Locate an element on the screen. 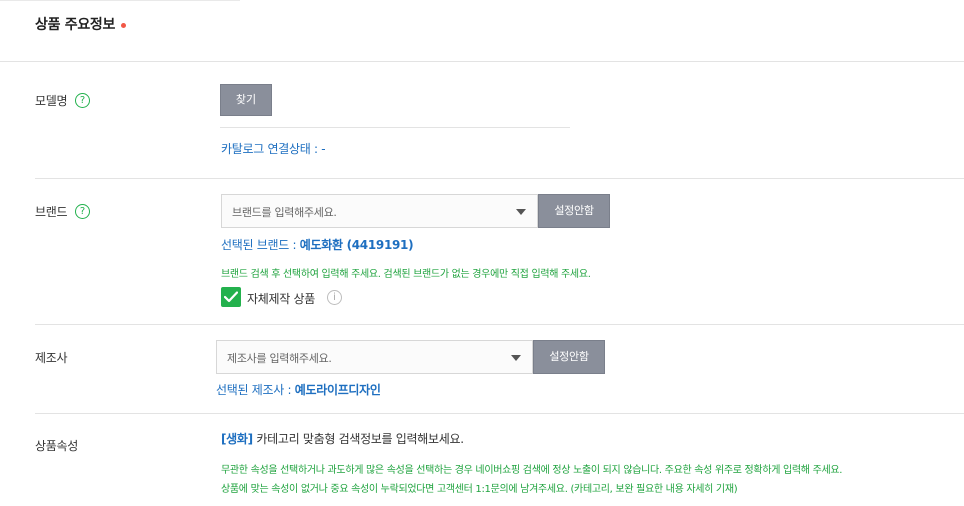  checkmark-icon is located at coordinates (231, 297).